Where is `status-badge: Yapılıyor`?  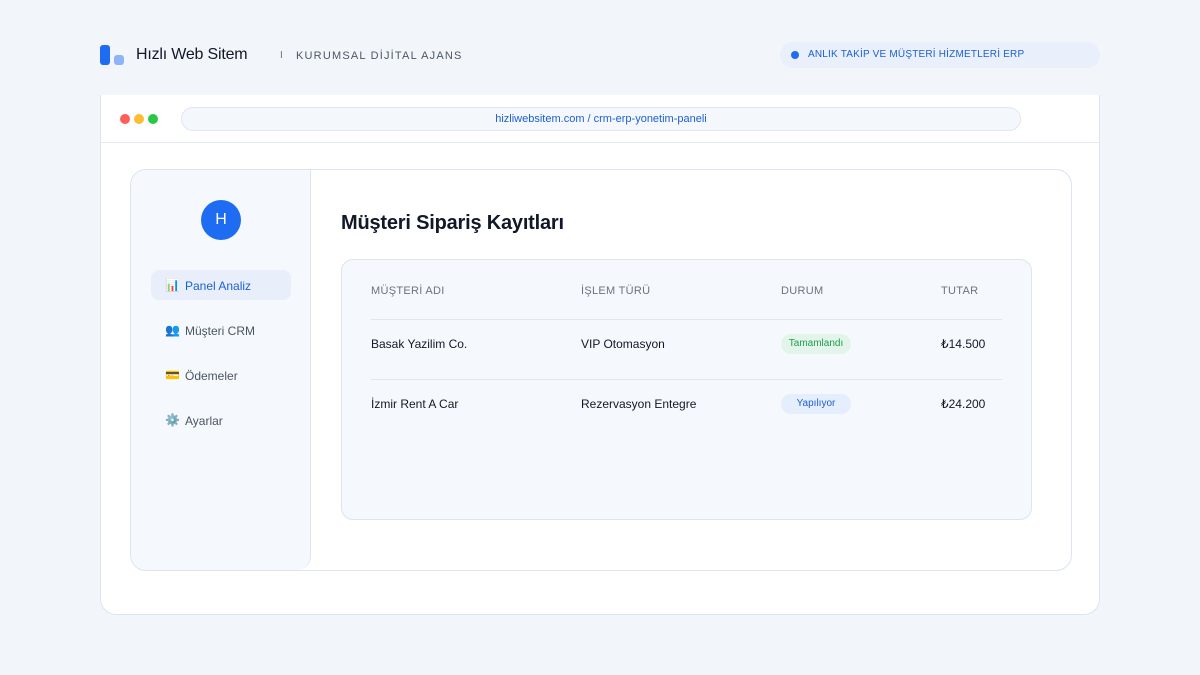
status-badge: Yapılıyor is located at coordinates (816, 404).